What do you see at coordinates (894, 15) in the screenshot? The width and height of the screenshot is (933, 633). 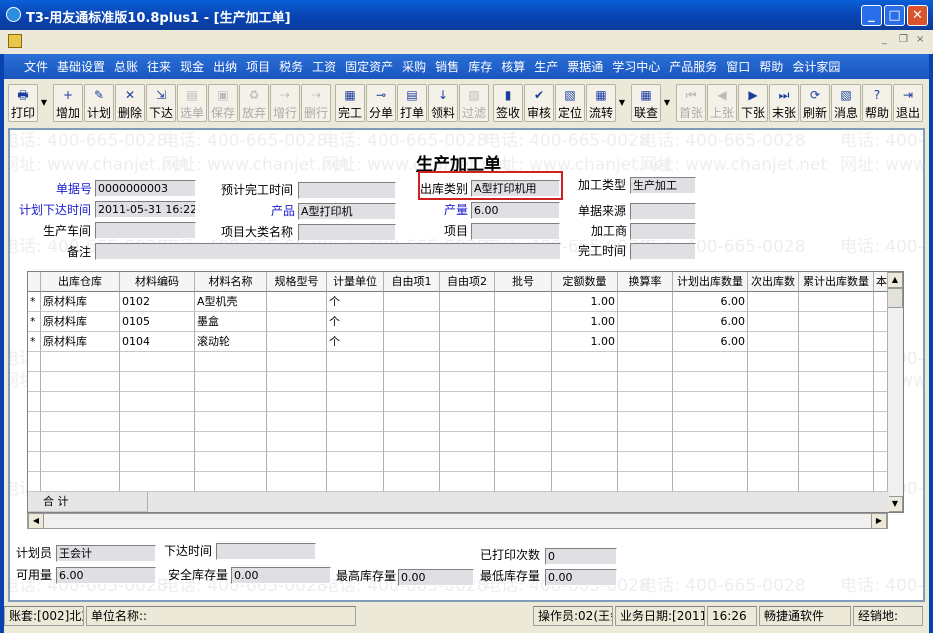 I see `maximize-button: □` at bounding box center [894, 15].